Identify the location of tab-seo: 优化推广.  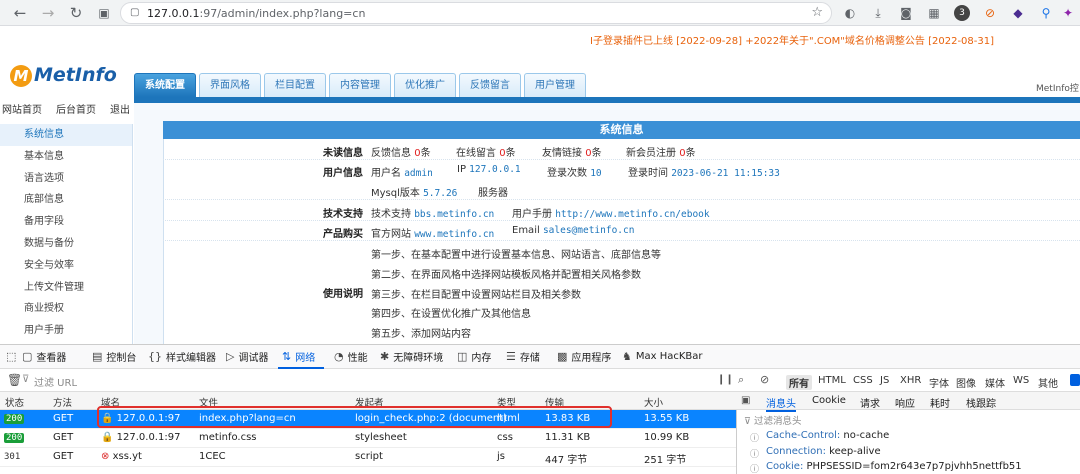
(425, 85).